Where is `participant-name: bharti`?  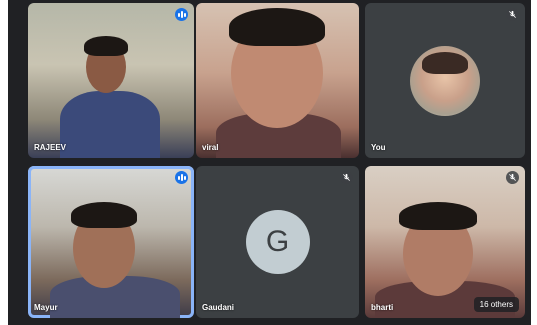
participant-name: bharti is located at coordinates (382, 307).